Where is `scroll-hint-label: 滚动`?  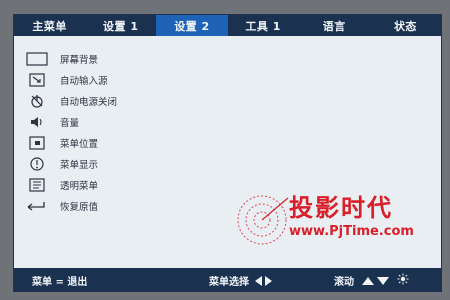 scroll-hint-label: 滚动 is located at coordinates (344, 282).